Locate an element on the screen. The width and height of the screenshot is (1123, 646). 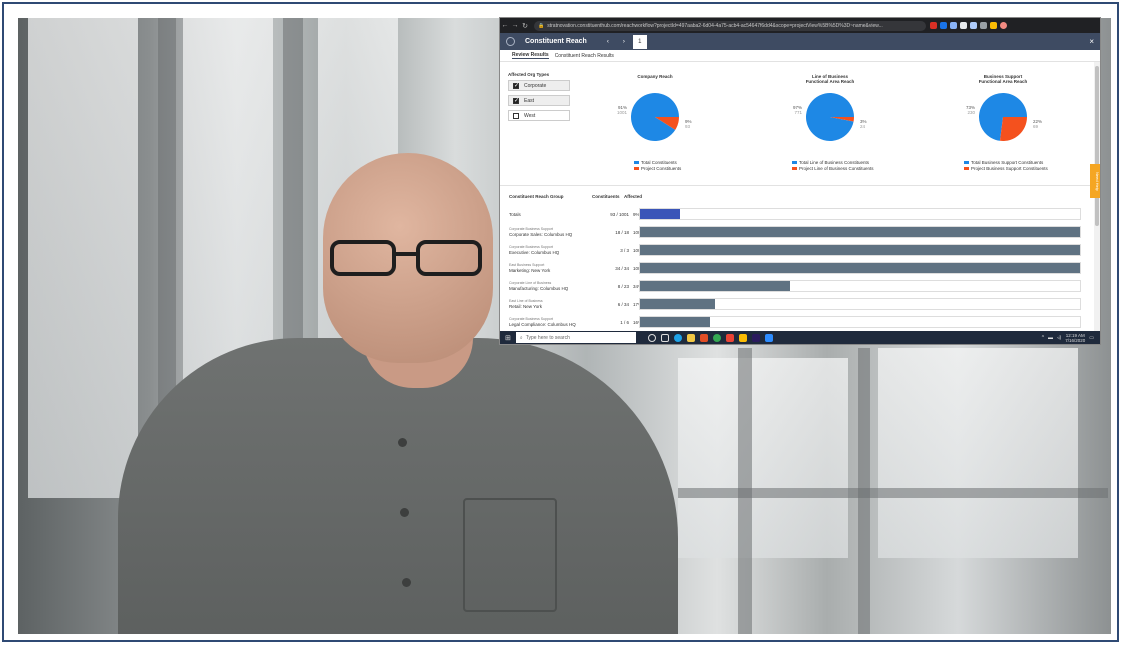
prev-page-button: ‹ is located at coordinates (608, 42).